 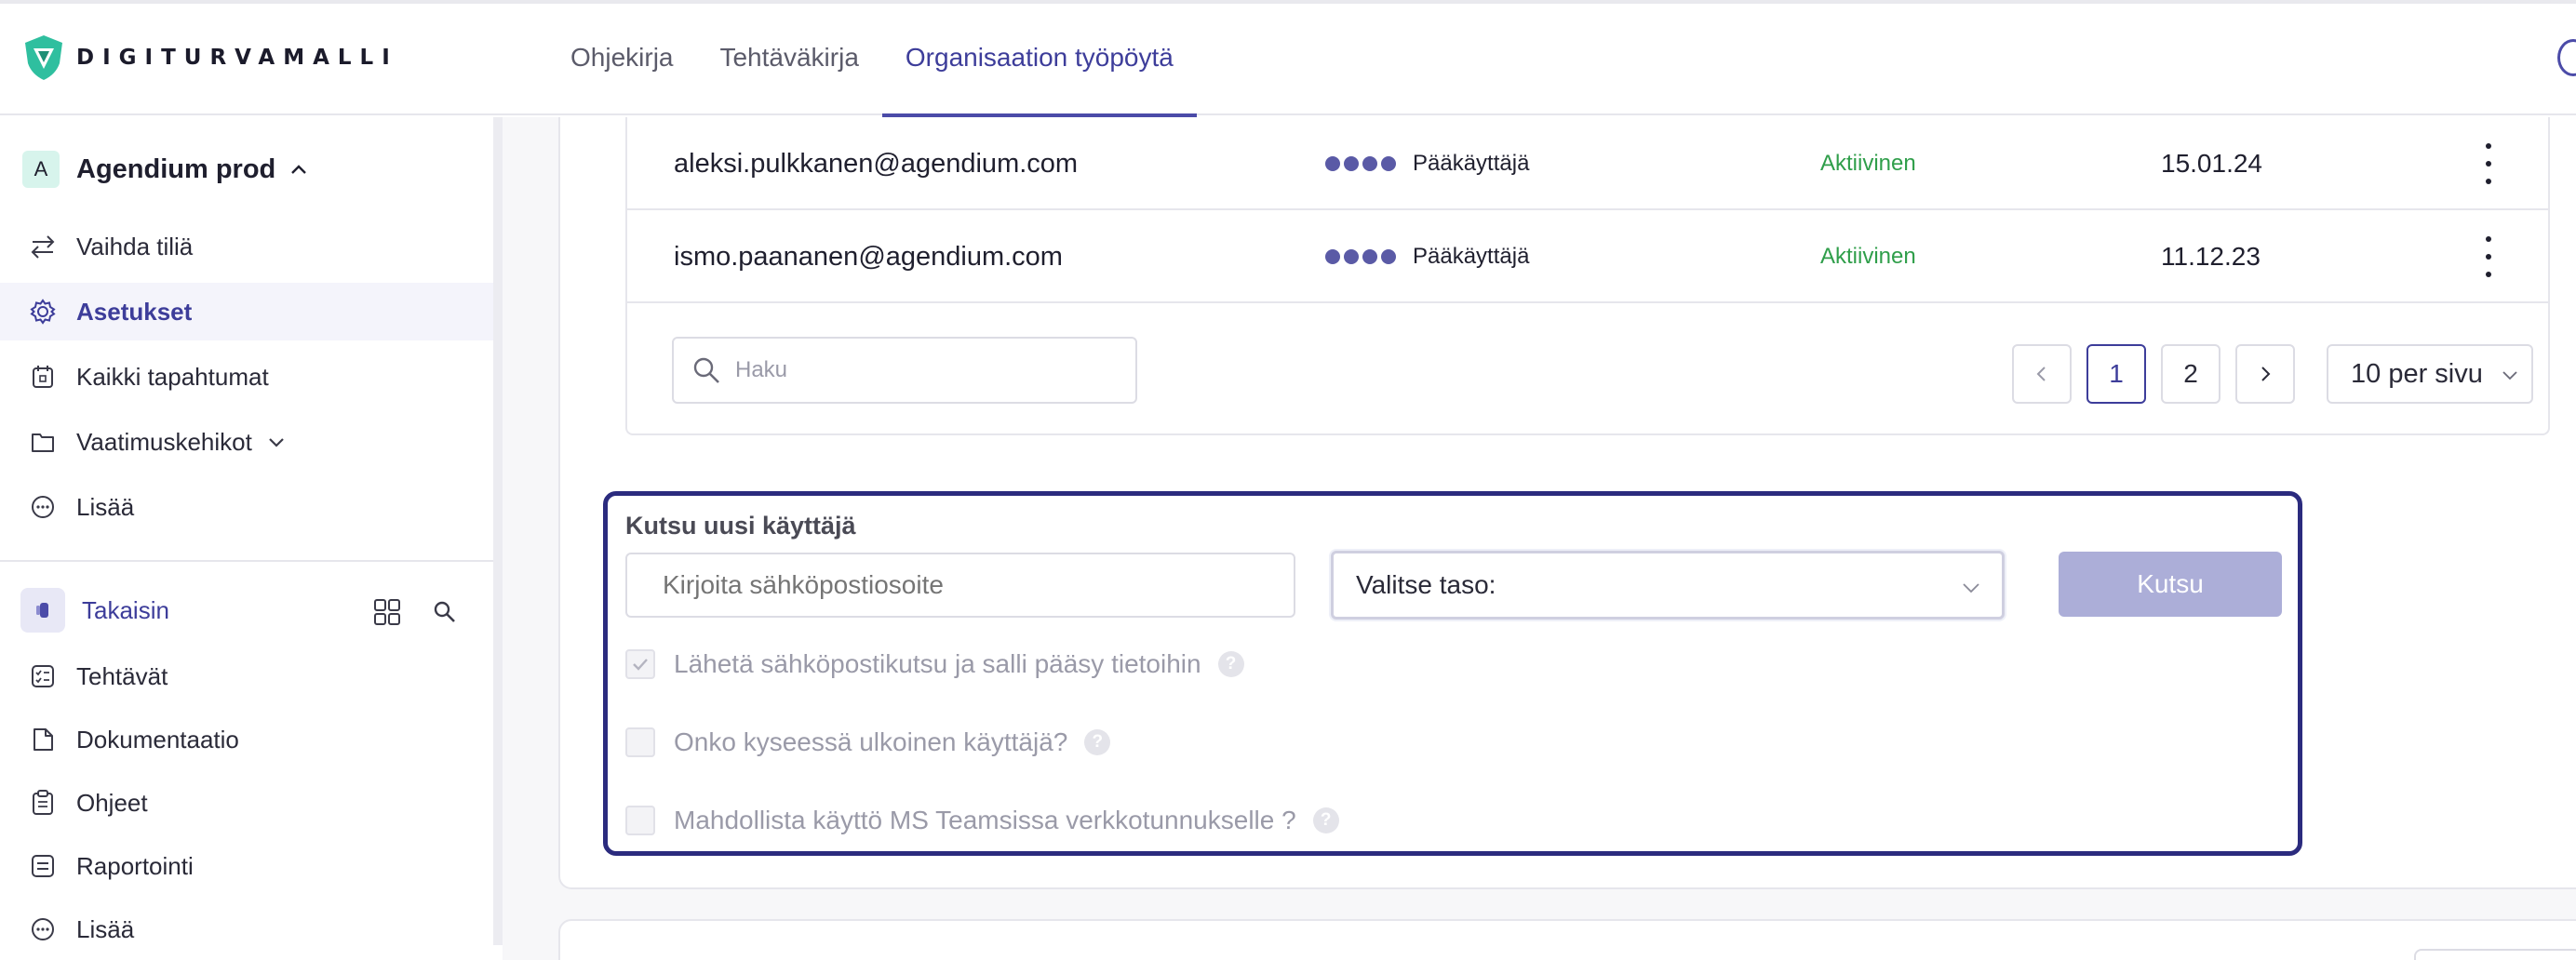 I want to click on user-avatar-edge, so click(x=2566, y=57).